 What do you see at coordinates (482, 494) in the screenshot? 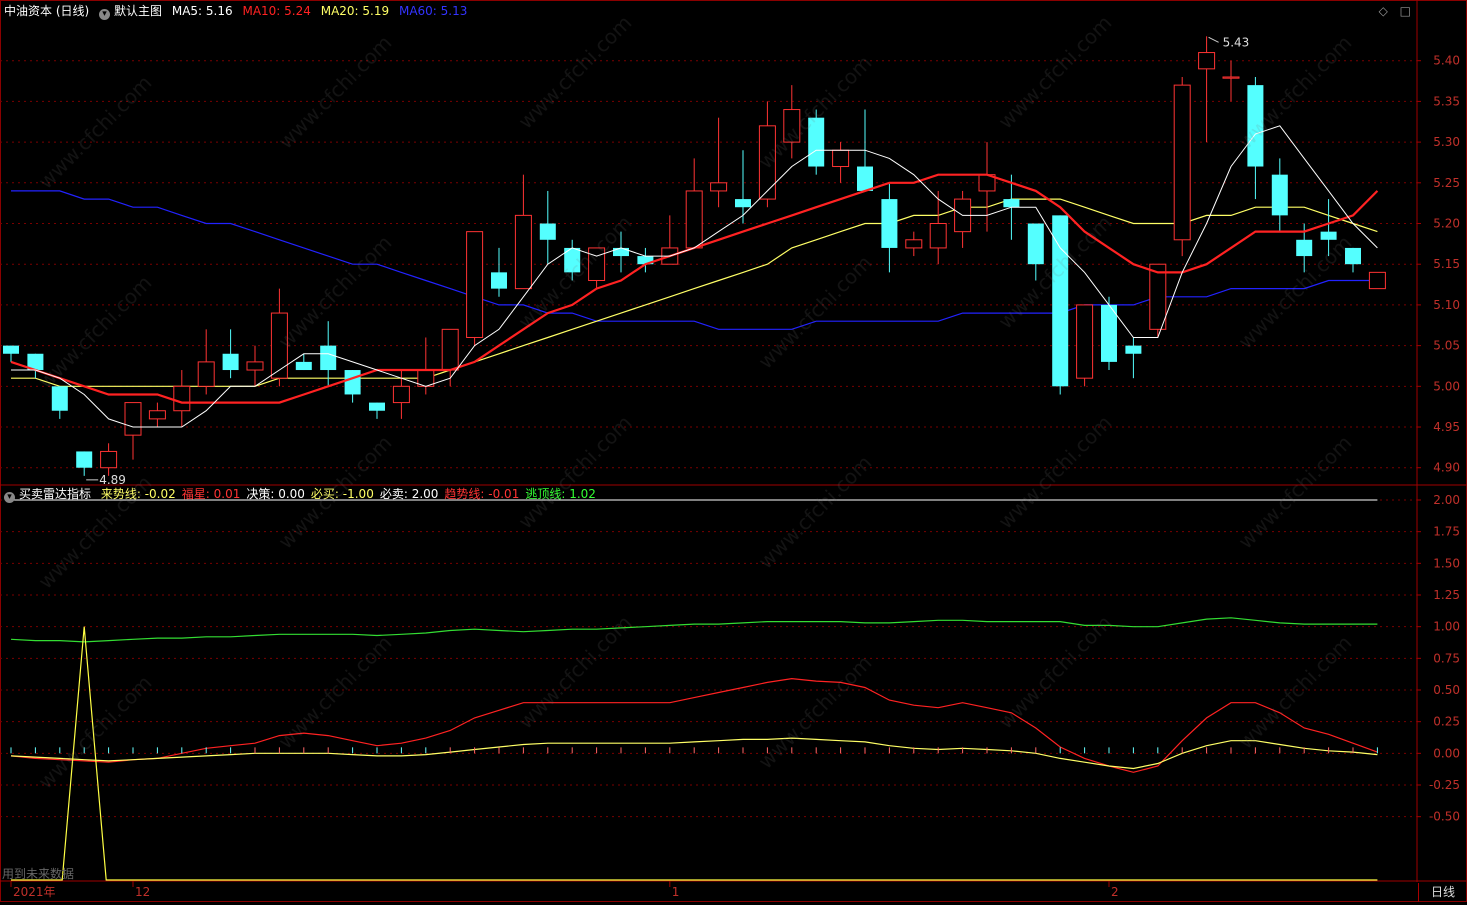
I see `indicator-value-5: 趋势线: -0.01` at bounding box center [482, 494].